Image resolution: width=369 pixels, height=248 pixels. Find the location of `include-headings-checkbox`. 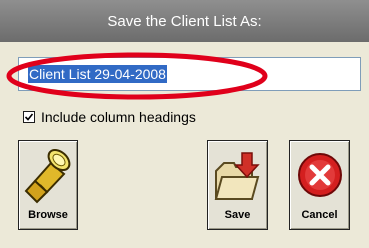

include-headings-checkbox is located at coordinates (29, 117).